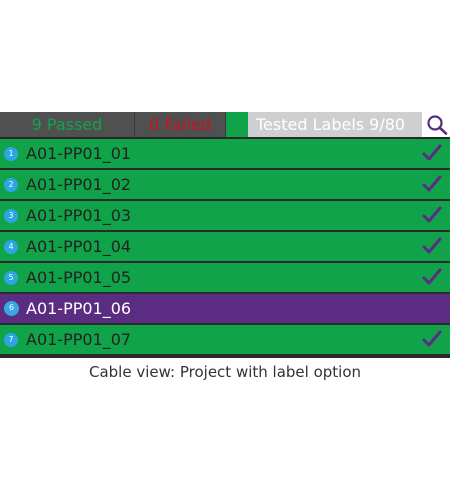 The width and height of the screenshot is (450, 495). I want to click on results-header: 9 Passed 0 Failed Tested Labels 9/80, so click(225, 124).